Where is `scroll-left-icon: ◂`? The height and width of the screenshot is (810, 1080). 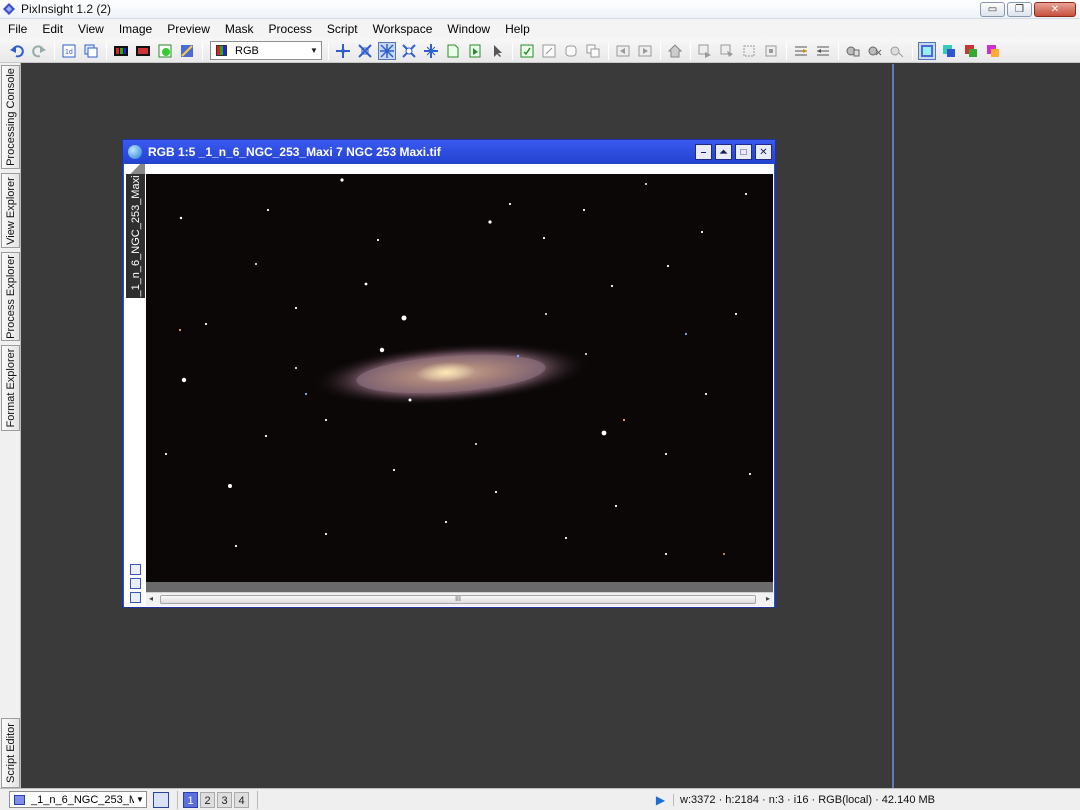 scroll-left-icon: ◂ is located at coordinates (151, 598).